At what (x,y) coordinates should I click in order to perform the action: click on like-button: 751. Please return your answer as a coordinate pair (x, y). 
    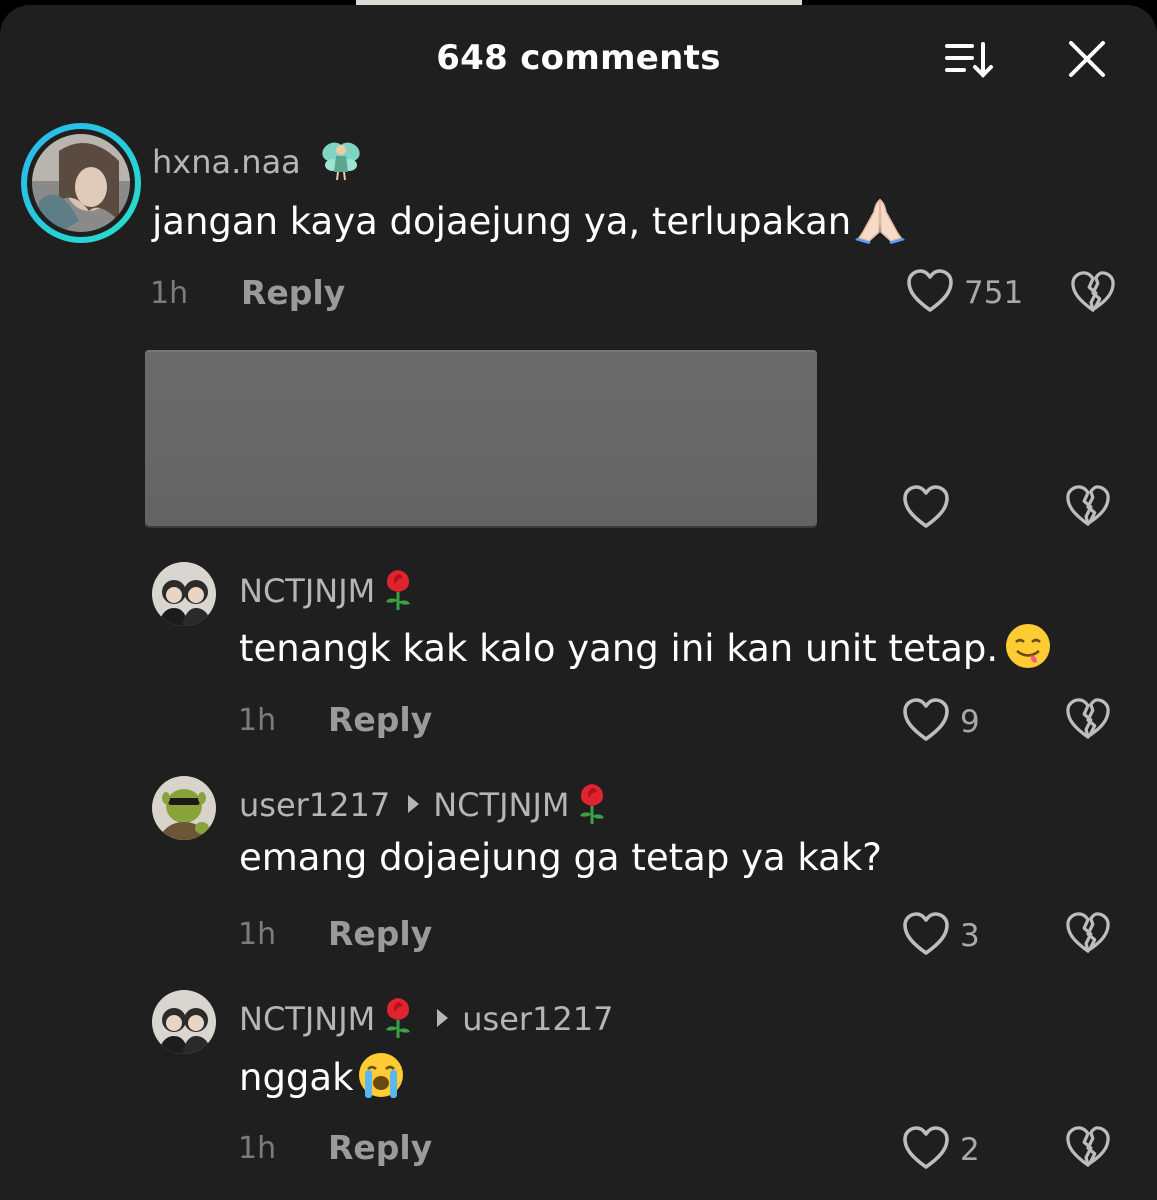
    Looking at the image, I should click on (964, 293).